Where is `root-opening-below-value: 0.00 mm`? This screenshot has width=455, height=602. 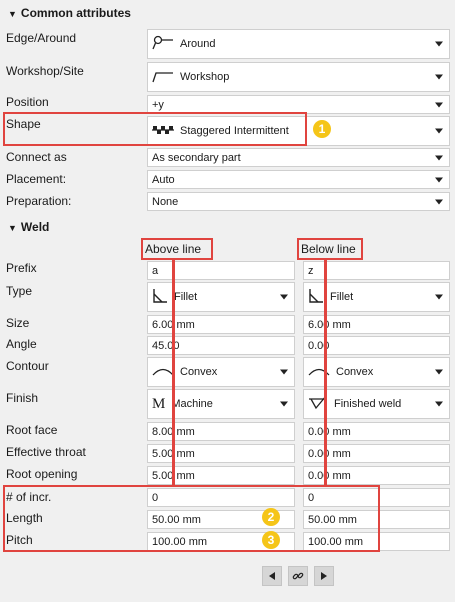
root-opening-below-value: 0.00 mm is located at coordinates (329, 475).